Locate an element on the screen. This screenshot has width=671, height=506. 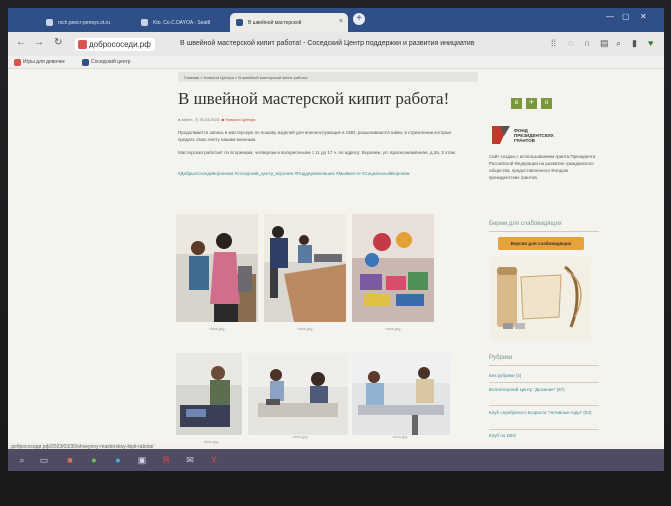
accessibility-heading: Берем для слабовидящих is located at coordinates (525, 224).